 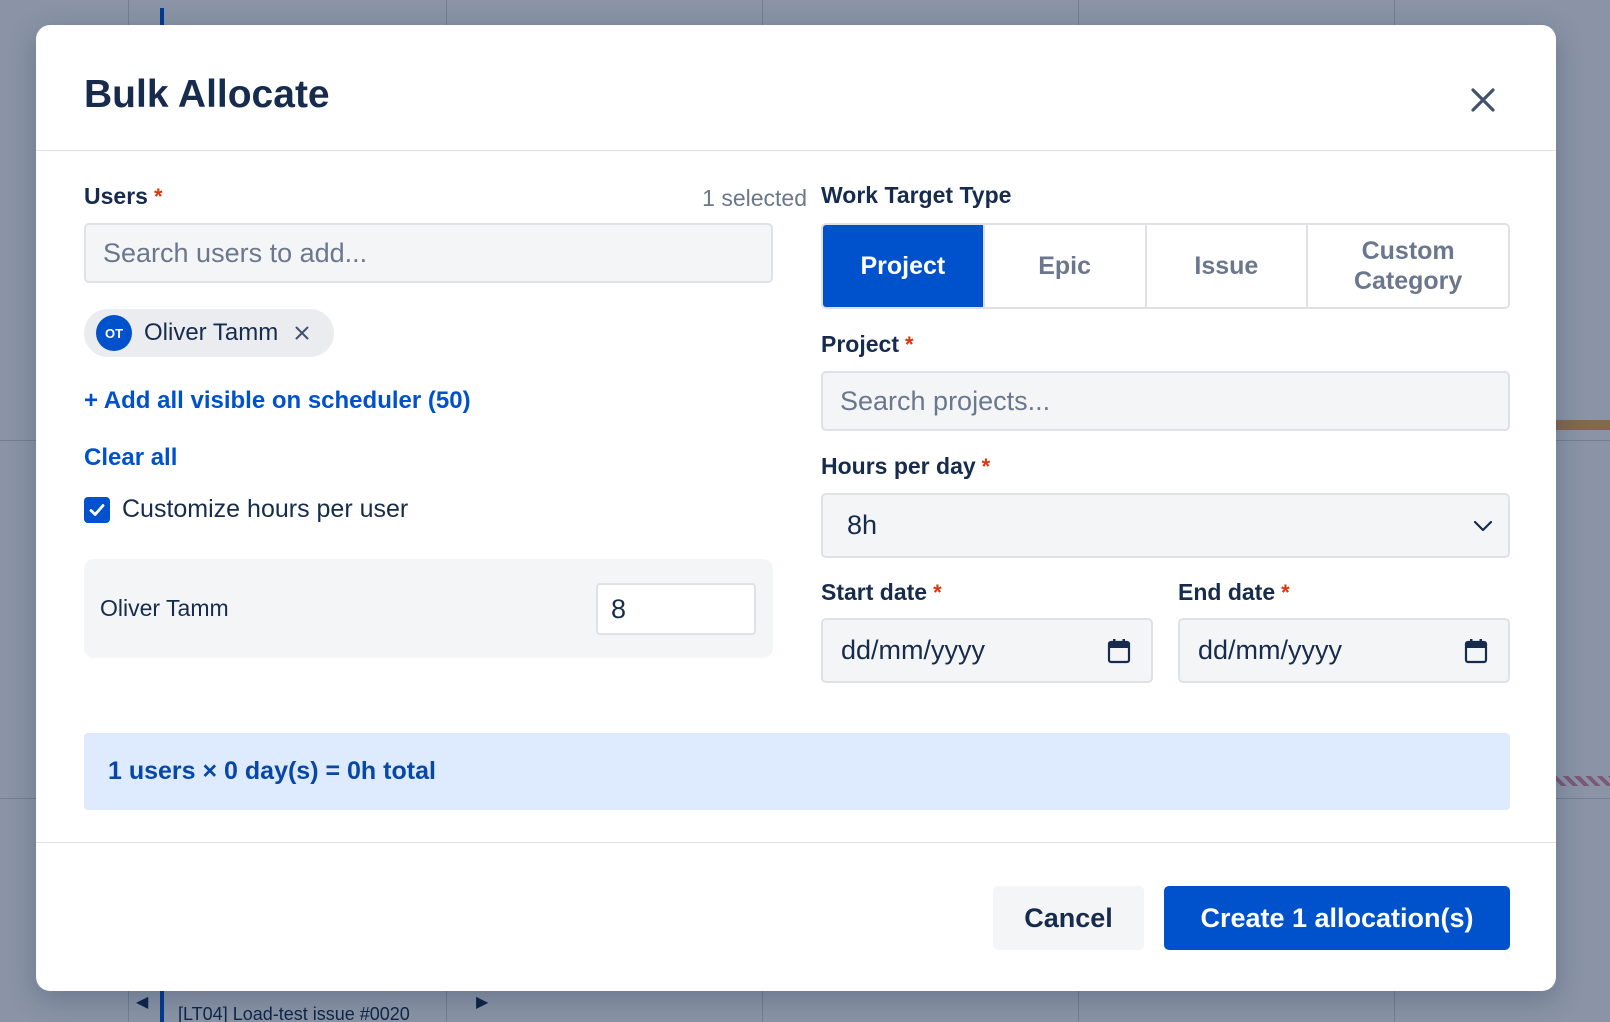 What do you see at coordinates (1068, 918) in the screenshot?
I see `cancel-button: Cancel` at bounding box center [1068, 918].